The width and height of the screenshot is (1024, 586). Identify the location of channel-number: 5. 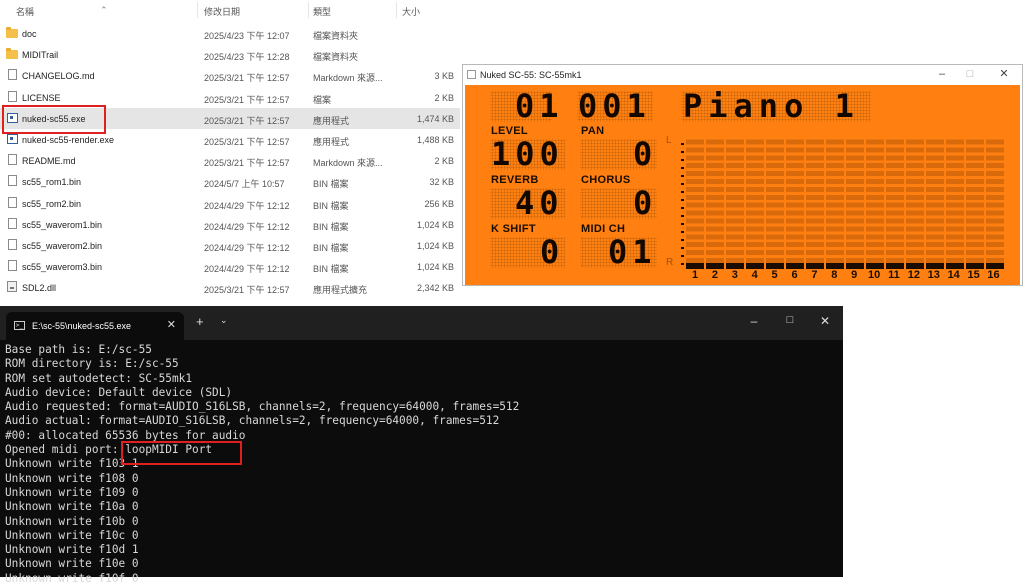
(774, 275).